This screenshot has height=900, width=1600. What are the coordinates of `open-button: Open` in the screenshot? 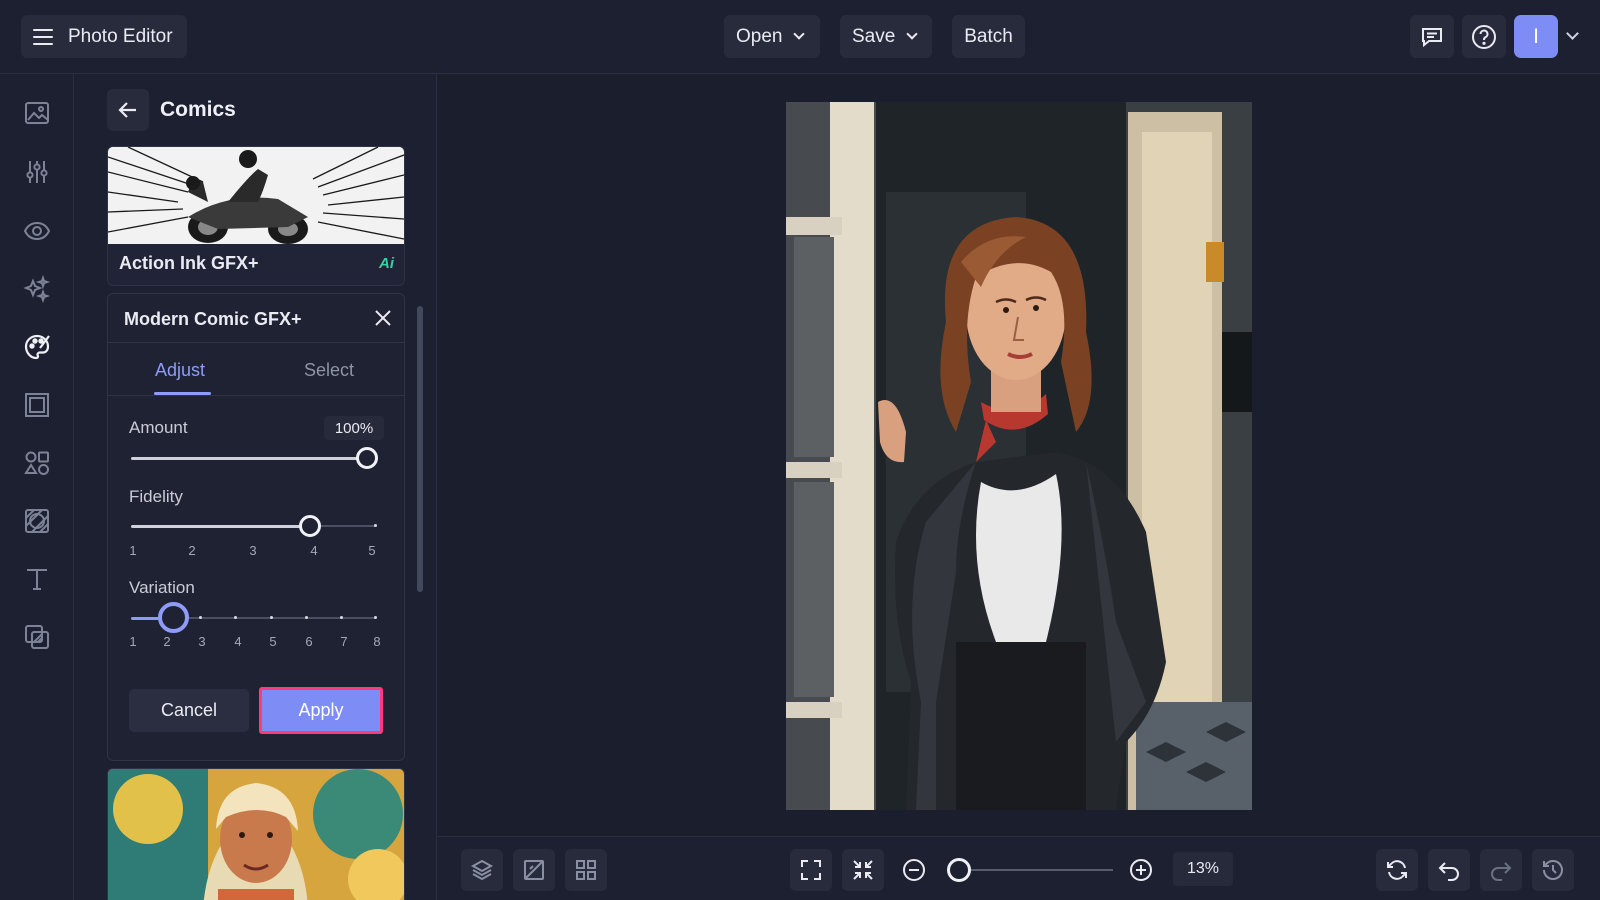 It's located at (772, 36).